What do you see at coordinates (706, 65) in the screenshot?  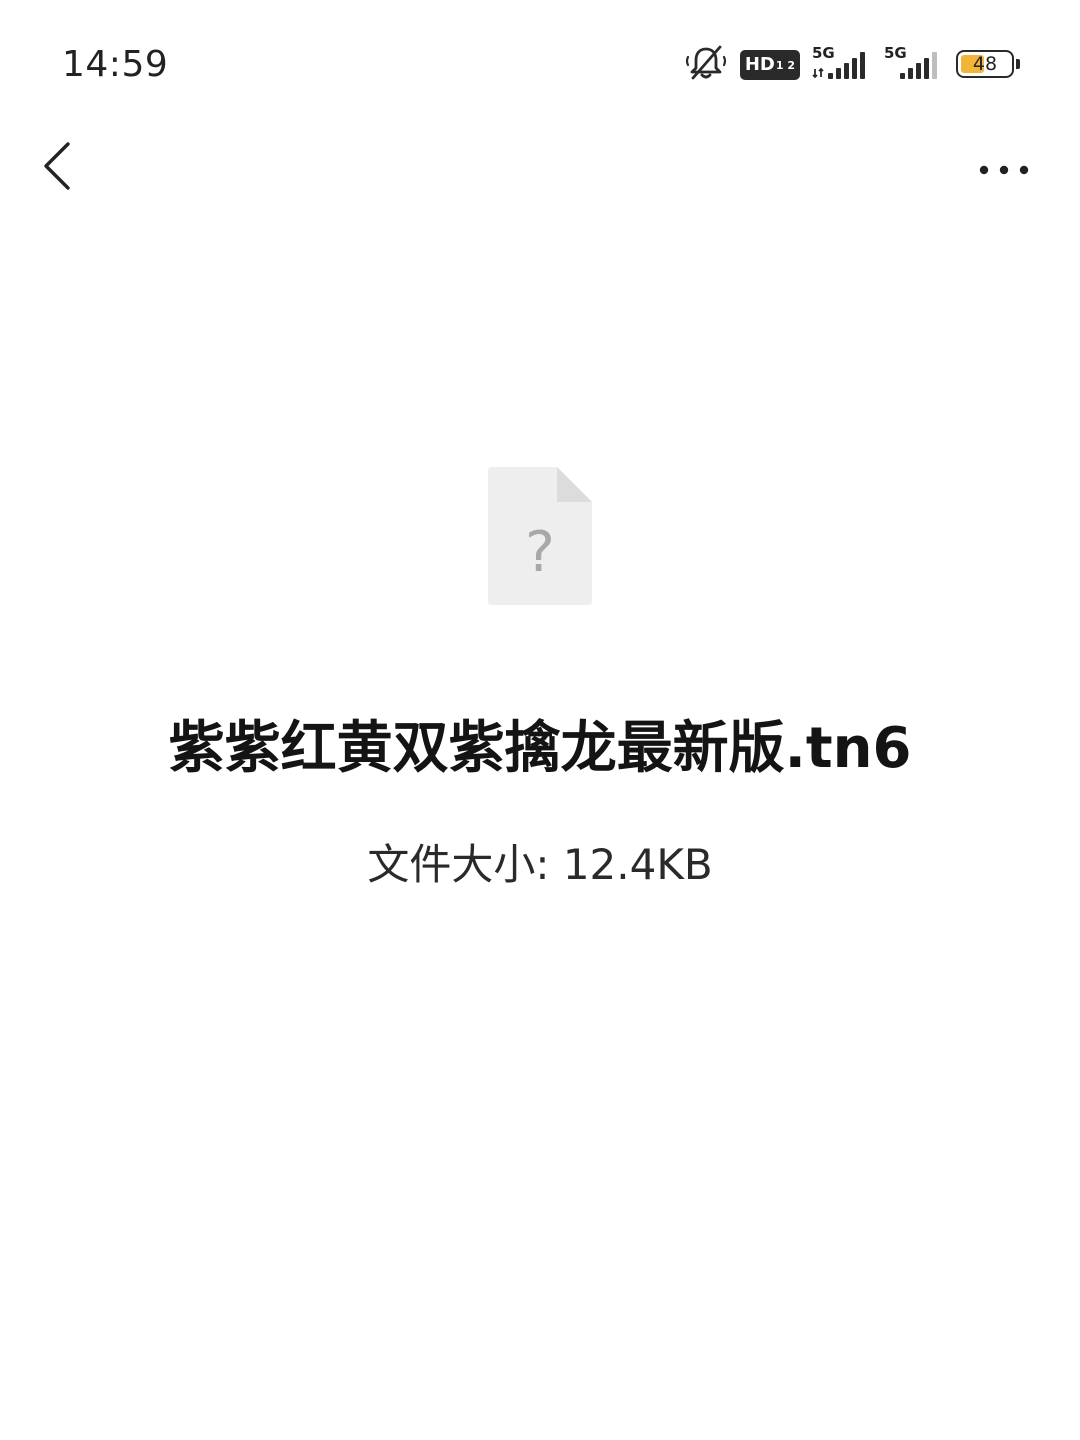 I see `mute-icon` at bounding box center [706, 65].